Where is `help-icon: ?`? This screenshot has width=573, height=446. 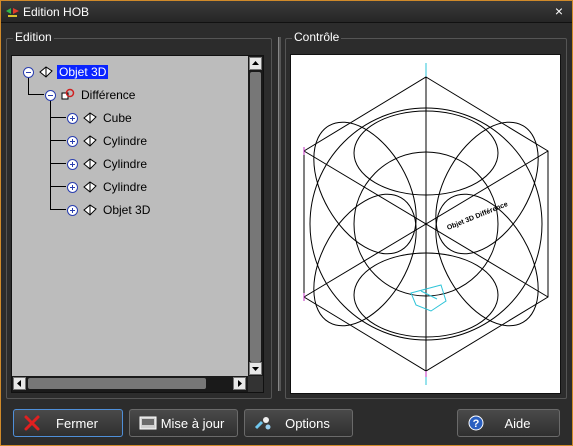
help-icon: ? is located at coordinates (476, 423).